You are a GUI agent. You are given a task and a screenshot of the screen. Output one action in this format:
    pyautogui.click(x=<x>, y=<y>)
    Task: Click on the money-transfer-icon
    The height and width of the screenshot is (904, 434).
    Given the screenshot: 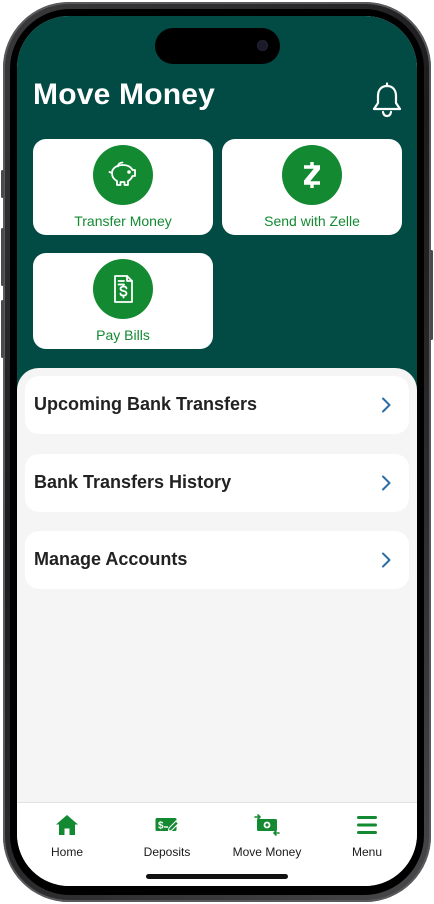 What is the action you would take?
    pyautogui.click(x=267, y=825)
    